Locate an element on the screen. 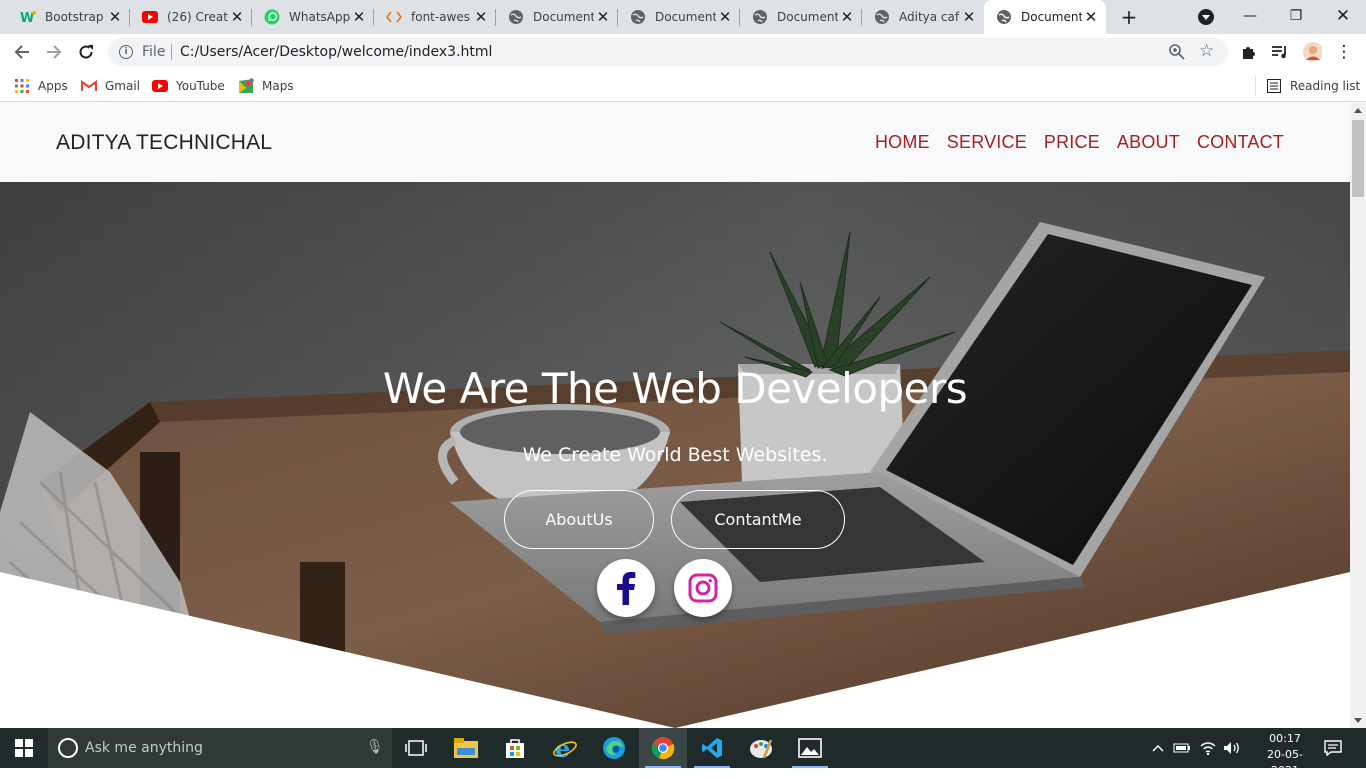 Image resolution: width=1366 pixels, height=779 pixels. new-tab-button: + is located at coordinates (1129, 17).